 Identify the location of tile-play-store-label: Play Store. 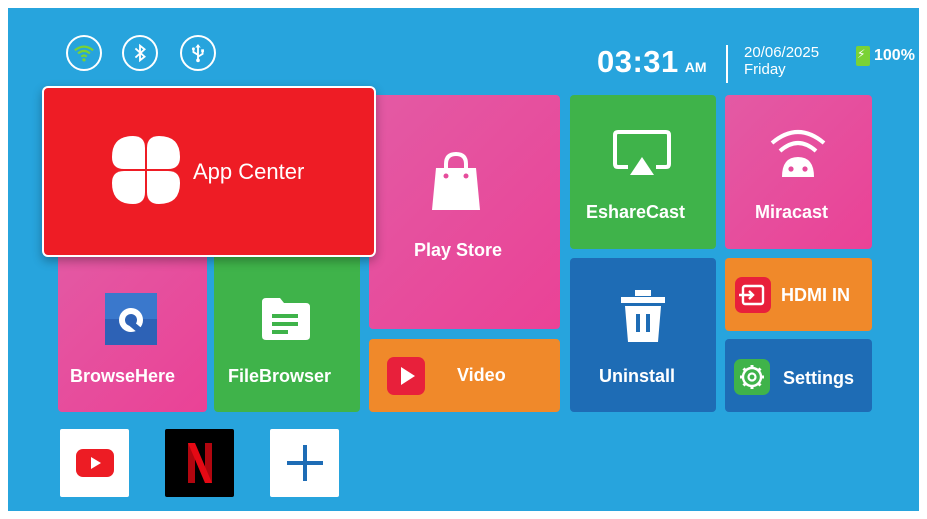
(458, 250).